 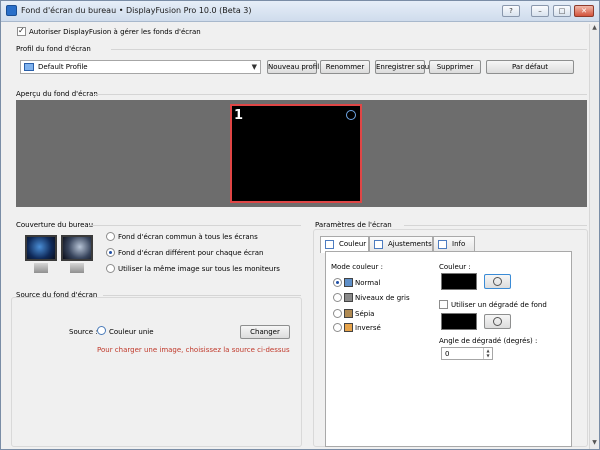 I want to click on manage-wallpaper-checkbox, so click(x=21, y=31).